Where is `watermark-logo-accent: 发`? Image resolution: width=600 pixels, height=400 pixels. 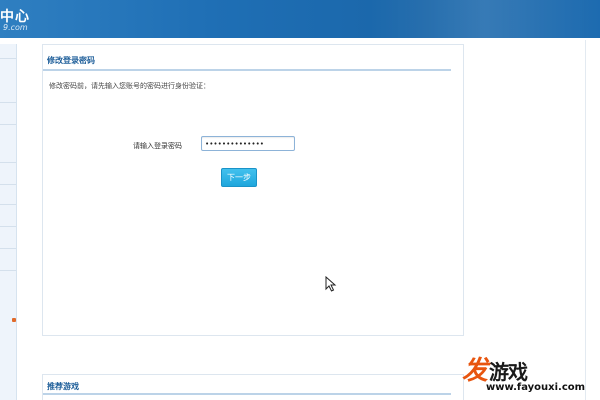
watermark-logo-accent: 发 is located at coordinates (475, 371).